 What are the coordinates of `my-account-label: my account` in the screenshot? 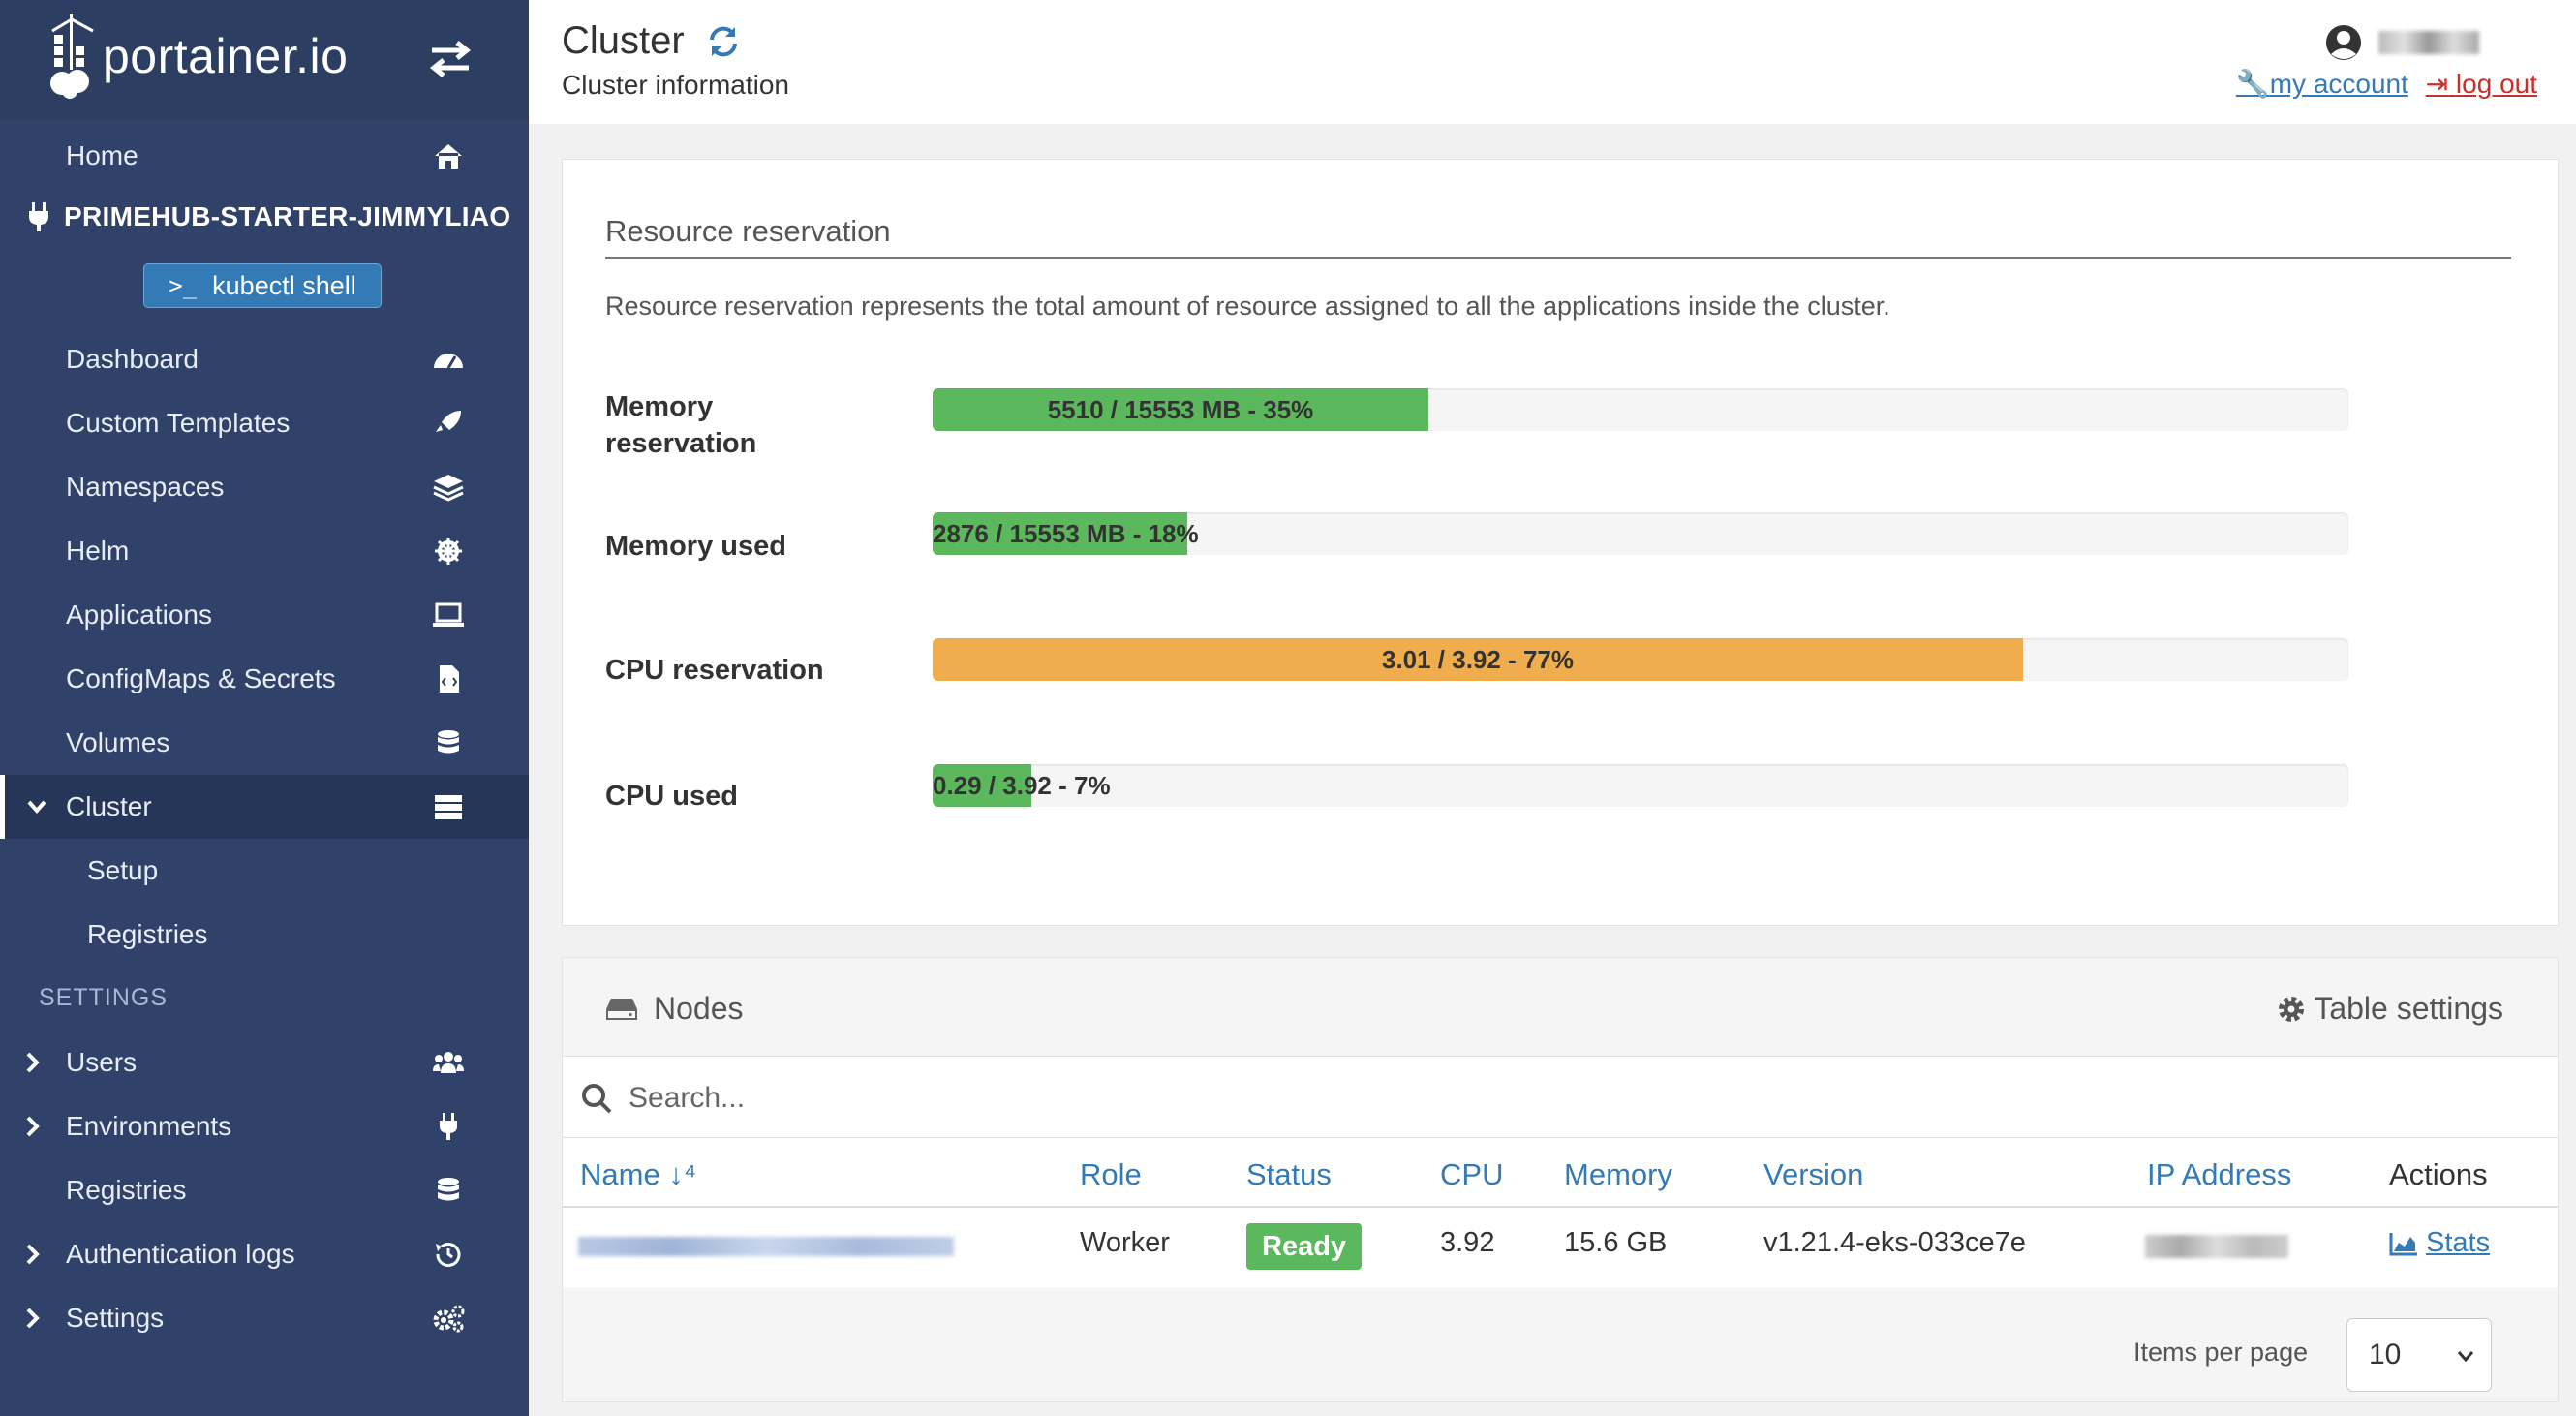 It's located at (2338, 84).